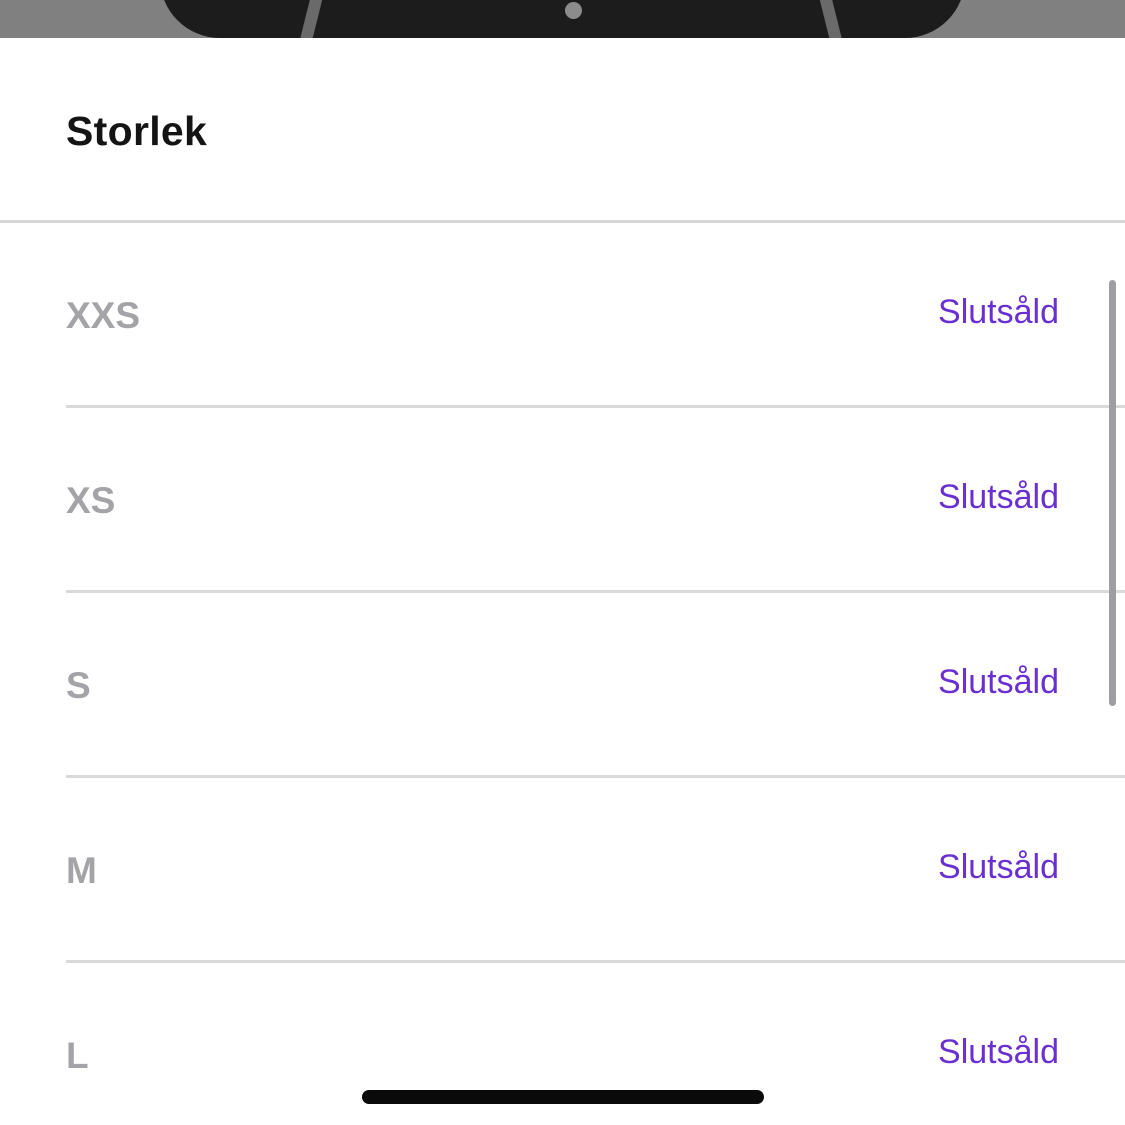 The height and width of the screenshot is (1125, 1125). I want to click on product-image-backdrop, so click(562, 19).